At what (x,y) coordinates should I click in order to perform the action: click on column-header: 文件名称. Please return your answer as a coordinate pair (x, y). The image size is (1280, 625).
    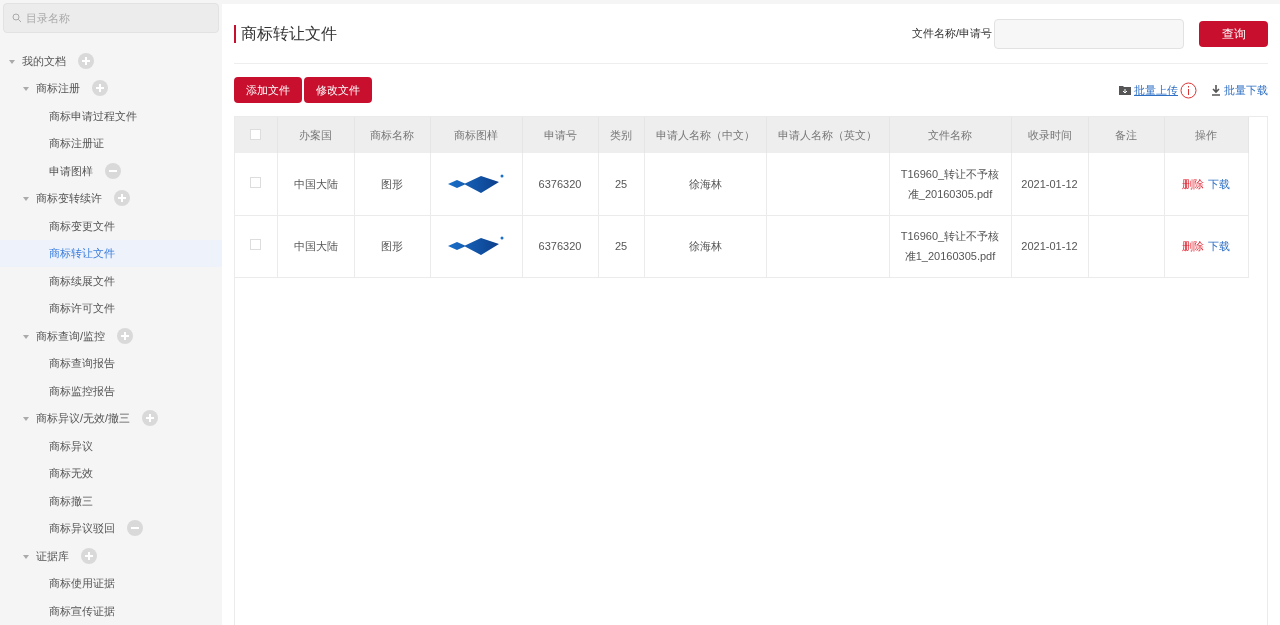
    Looking at the image, I should click on (950, 135).